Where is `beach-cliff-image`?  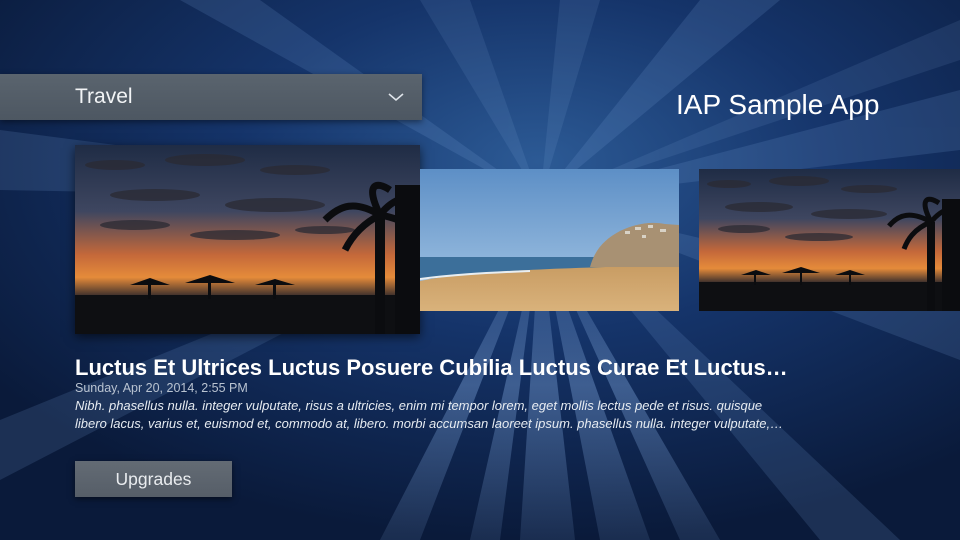 beach-cliff-image is located at coordinates (549, 240).